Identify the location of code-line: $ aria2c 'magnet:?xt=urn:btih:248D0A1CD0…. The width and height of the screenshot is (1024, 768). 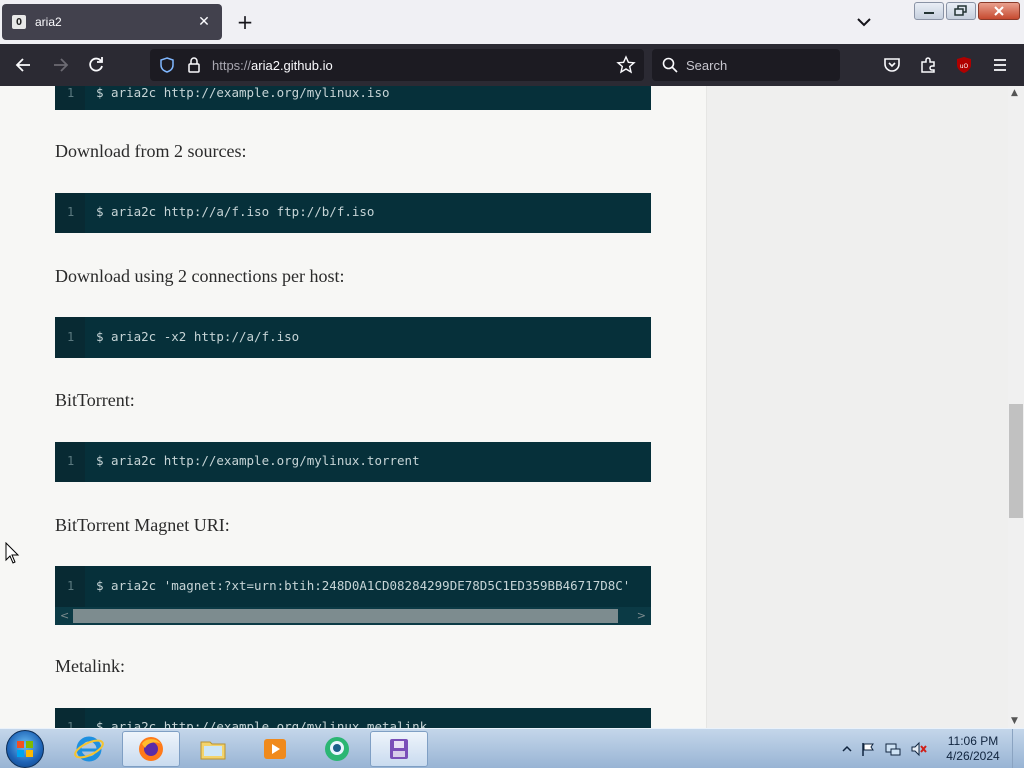
(363, 585).